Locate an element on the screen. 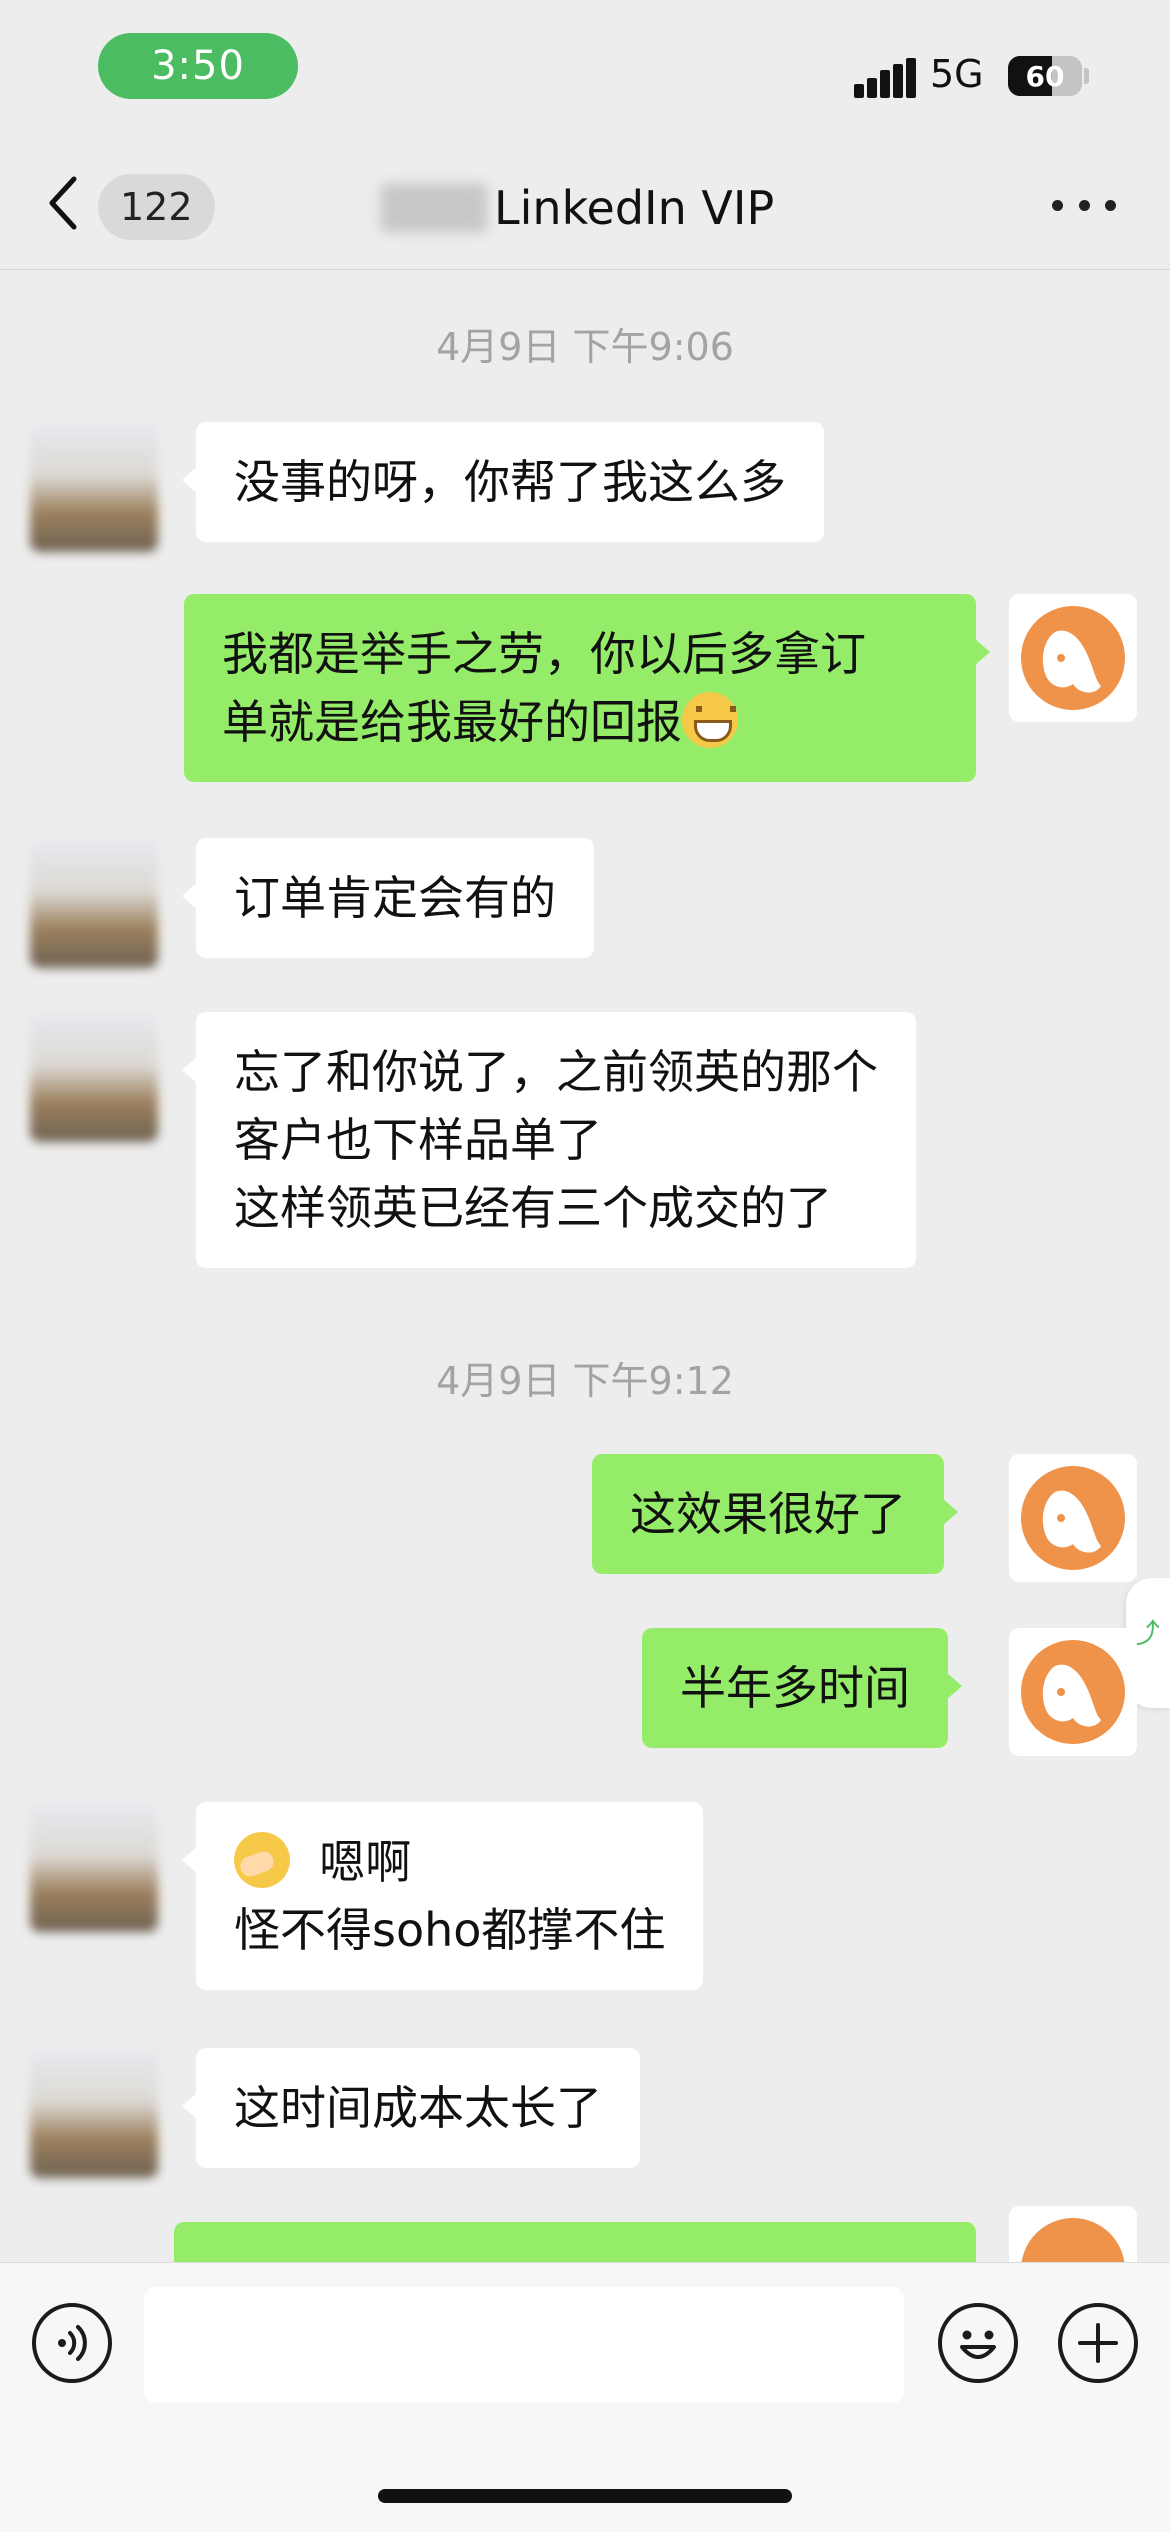  received-message: 没事的呀，你帮了我这么多 is located at coordinates (503, 482).